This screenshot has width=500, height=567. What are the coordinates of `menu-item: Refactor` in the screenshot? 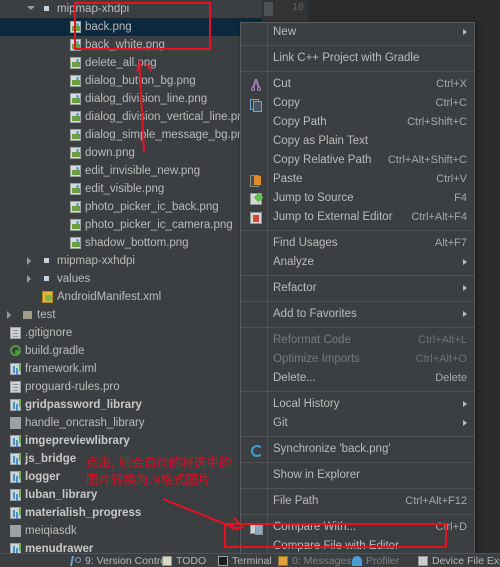 It's located at (357, 288).